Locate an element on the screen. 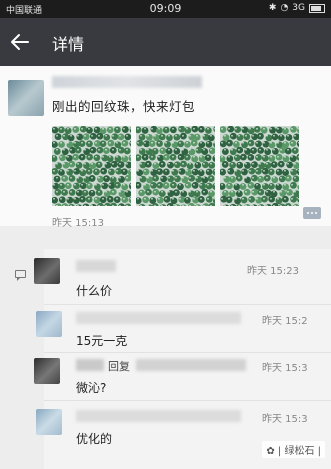 This screenshot has width=331, height=469. status-icons: ✱ ◔ 3G is located at coordinates (297, 8).